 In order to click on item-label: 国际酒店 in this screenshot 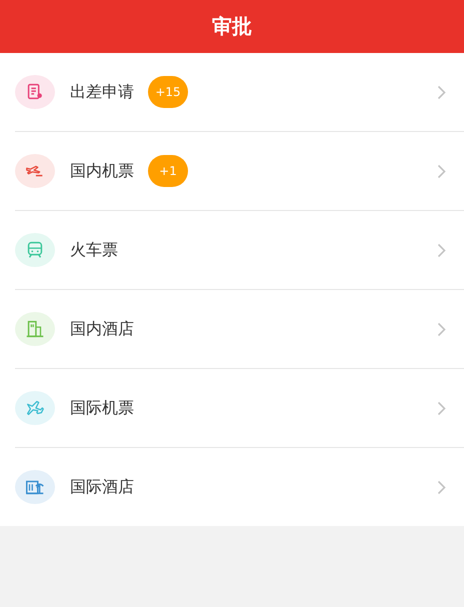, I will do `click(102, 487)`.